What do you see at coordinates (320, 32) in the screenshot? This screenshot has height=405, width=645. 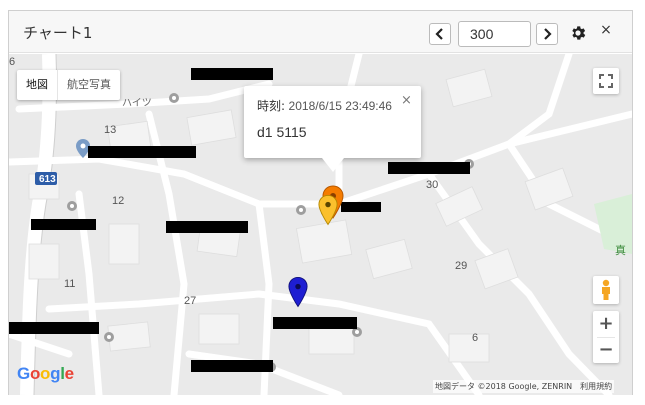 I see `panel-header: チャート1 ×` at bounding box center [320, 32].